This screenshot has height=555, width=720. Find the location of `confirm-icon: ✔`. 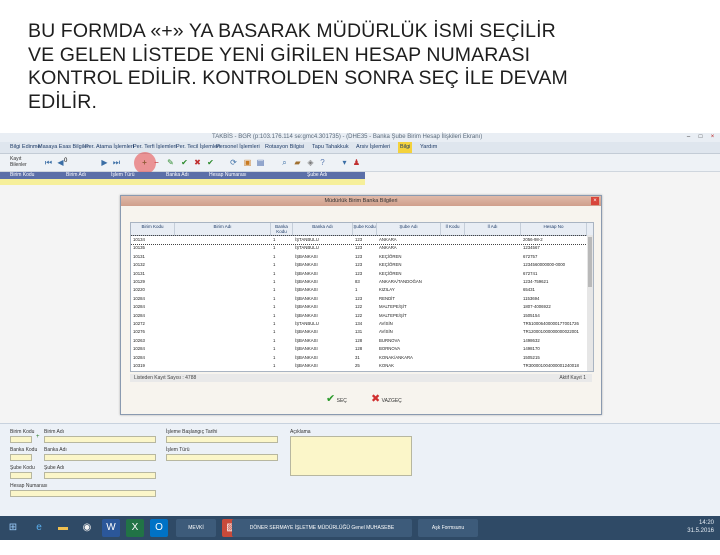

confirm-icon: ✔ is located at coordinates (184, 162).